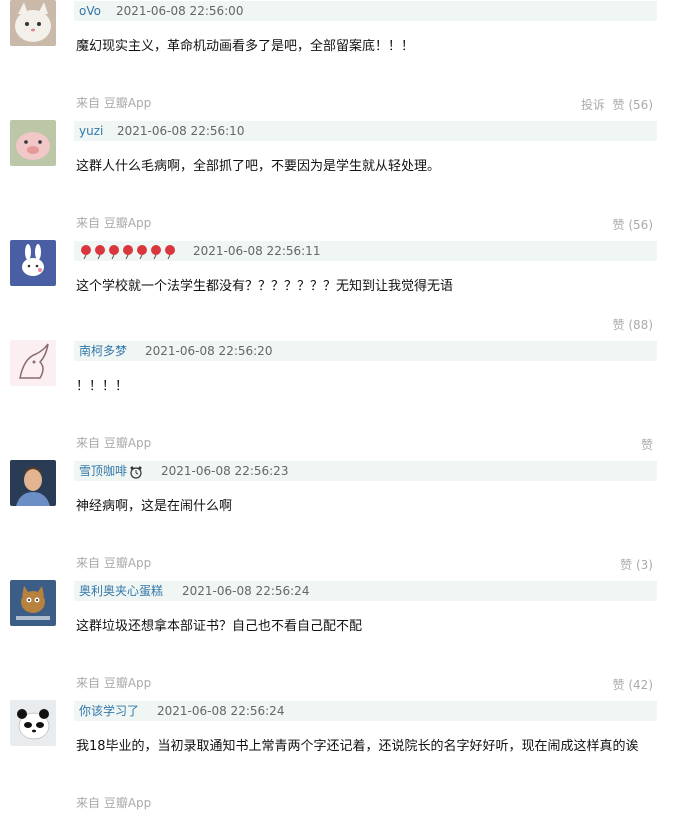 The width and height of the screenshot is (695, 820). Describe the element at coordinates (347, 400) in the screenshot. I see `comment-item: 南柯多梦 2021-06-08 22:56:20 ！！！！ 来自 豆瓣App 赞` at that location.